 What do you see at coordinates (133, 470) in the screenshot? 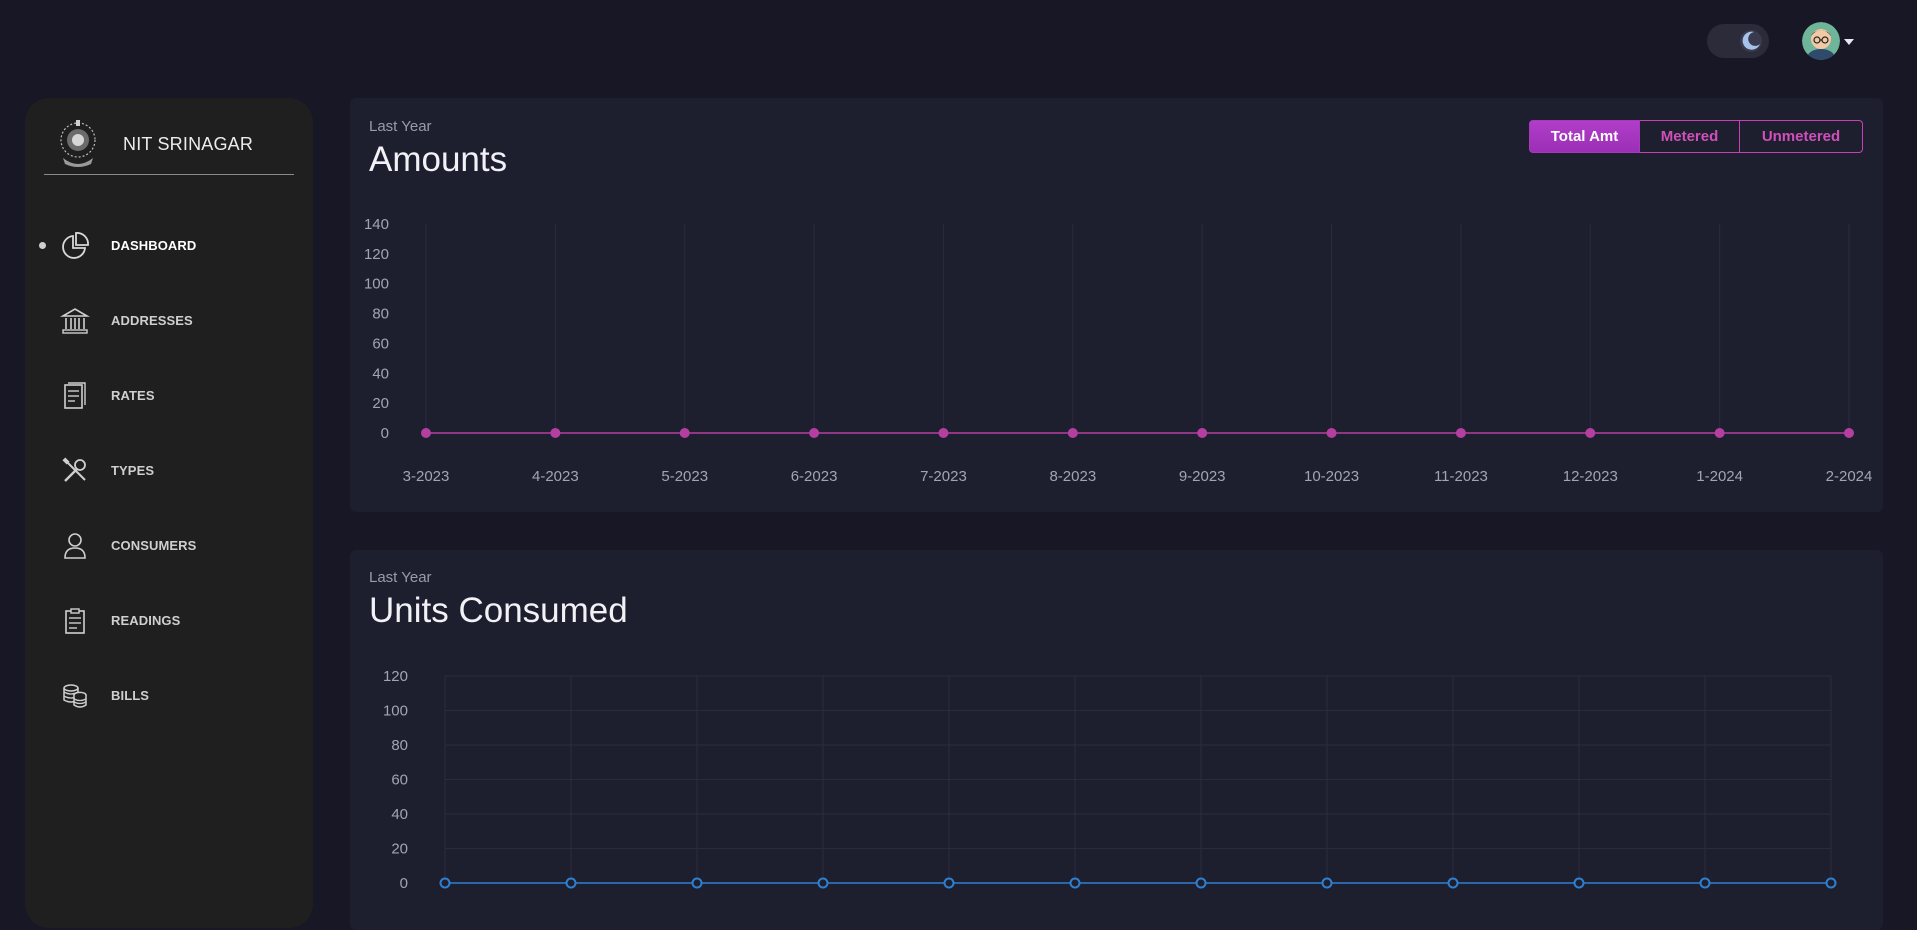
I see `sidebar-item-label: TYPES` at bounding box center [133, 470].